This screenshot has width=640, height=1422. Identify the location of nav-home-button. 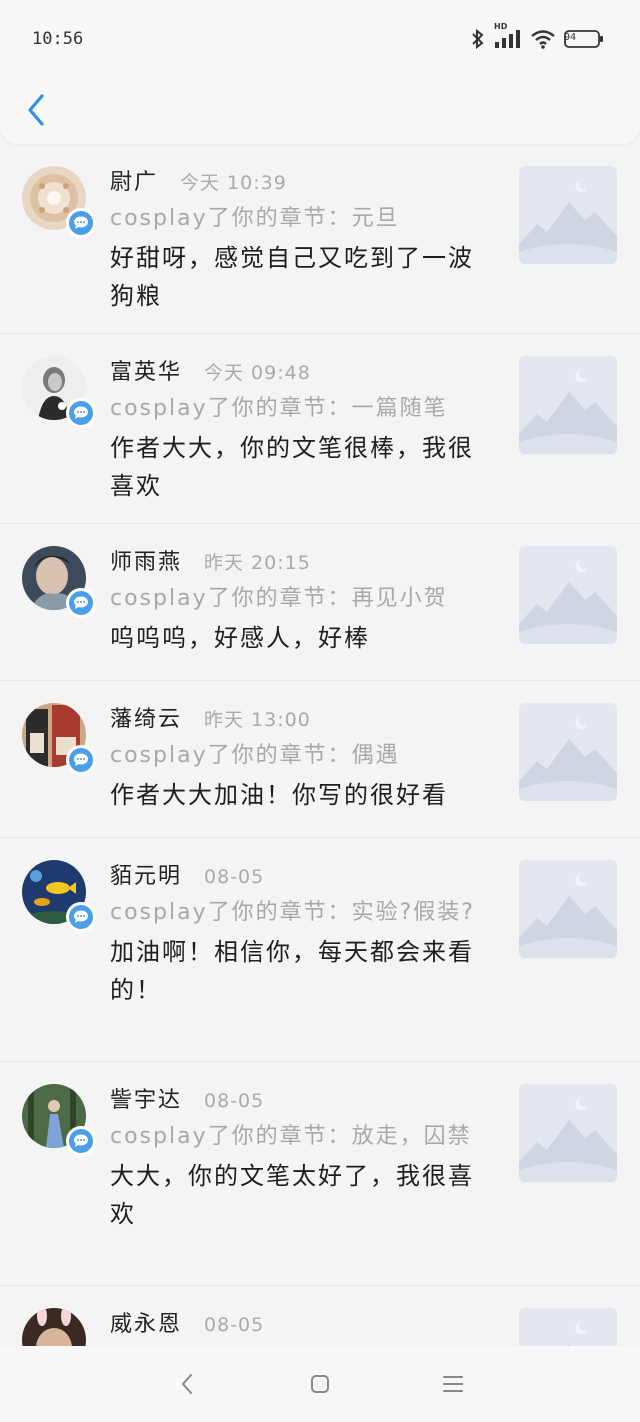
(320, 1384).